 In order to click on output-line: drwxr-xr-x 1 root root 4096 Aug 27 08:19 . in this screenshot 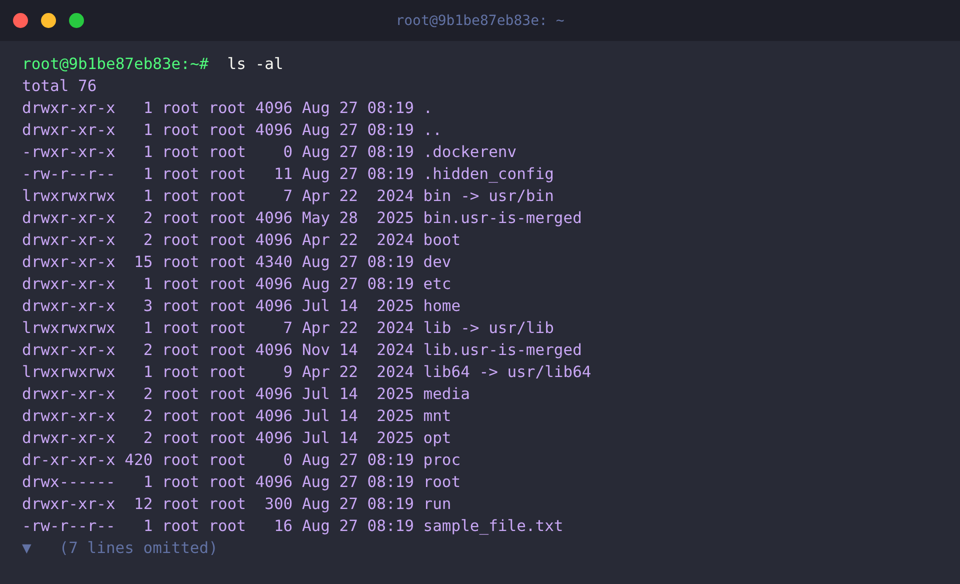, I will do `click(228, 108)`.